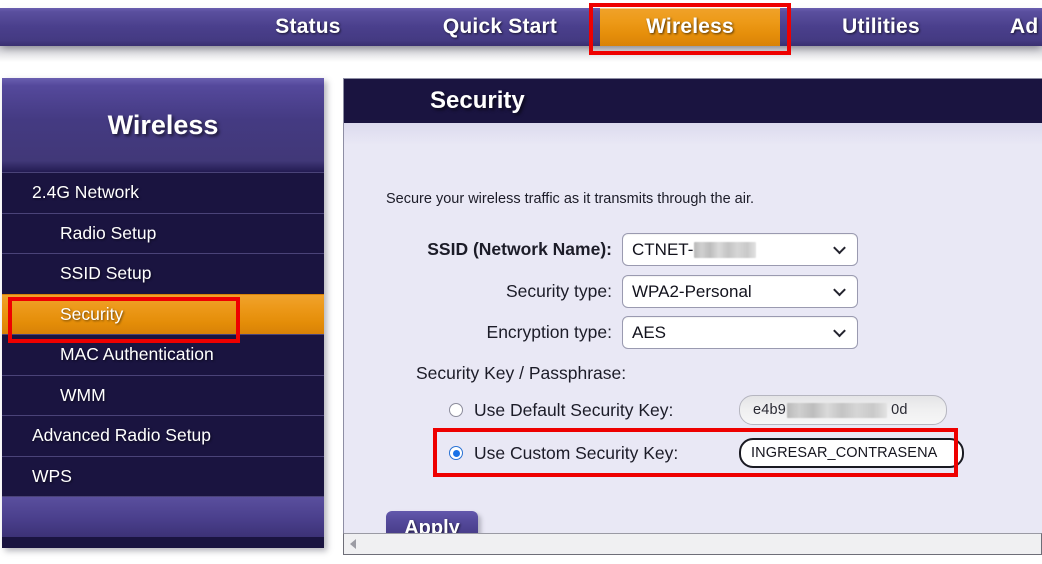  I want to click on security-type-label: Security type:, so click(558, 291).